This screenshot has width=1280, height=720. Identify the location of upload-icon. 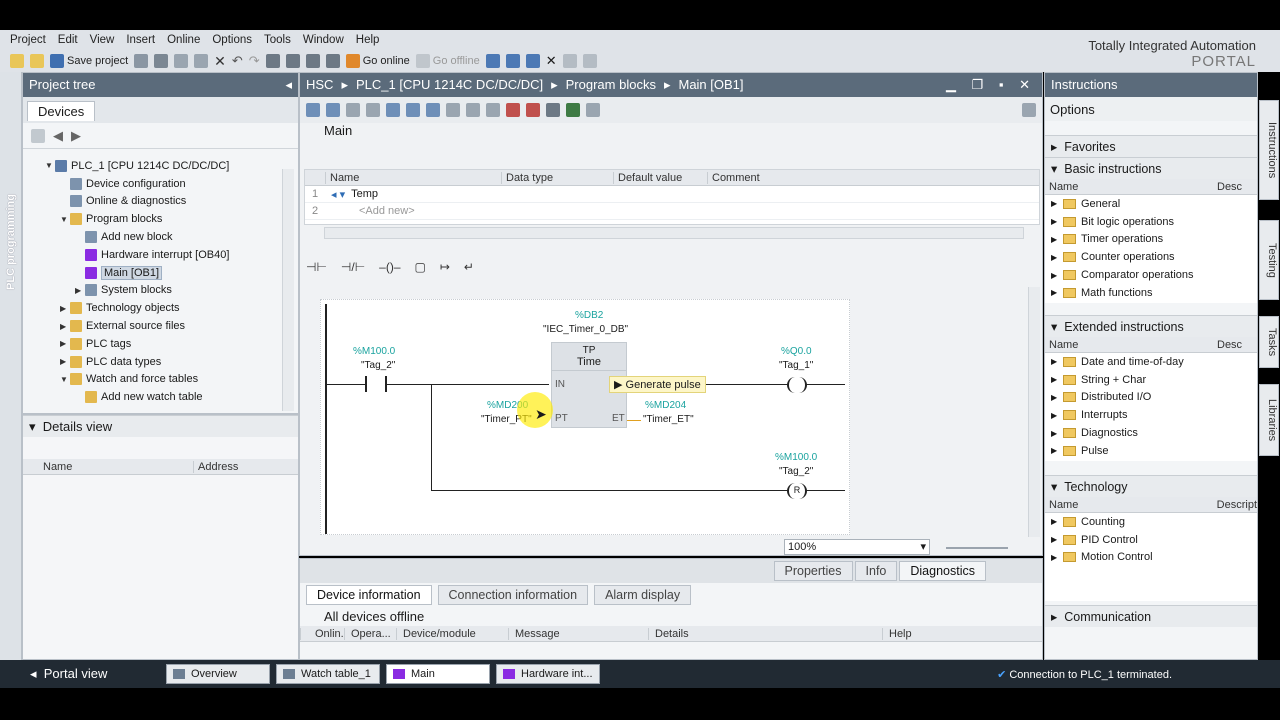
(312, 61).